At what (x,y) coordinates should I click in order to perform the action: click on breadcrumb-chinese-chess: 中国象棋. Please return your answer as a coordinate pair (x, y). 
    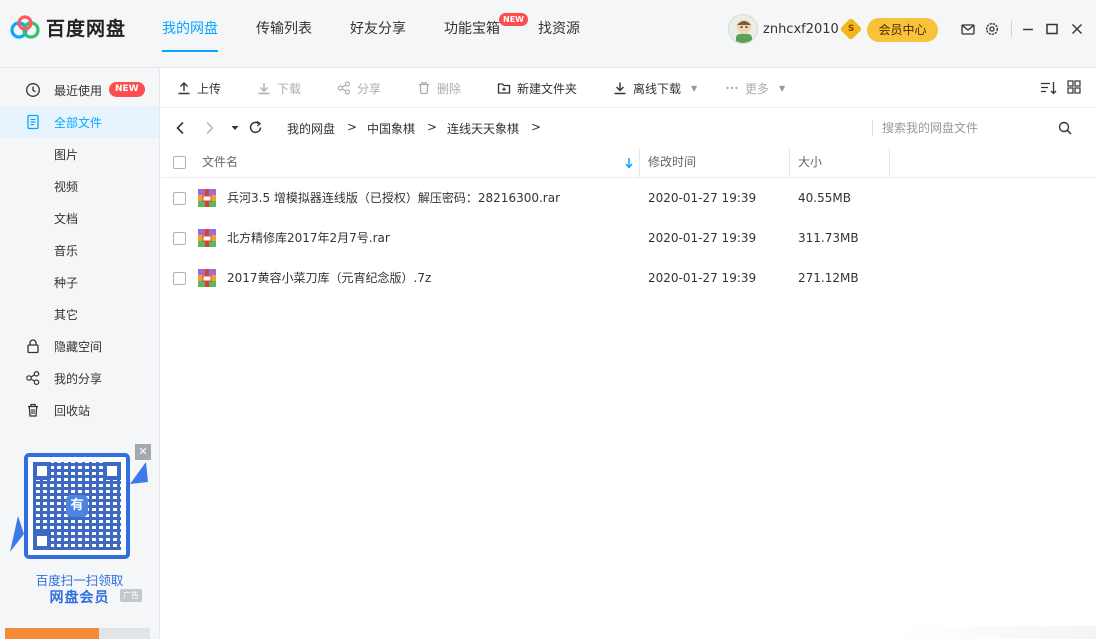
    Looking at the image, I should click on (391, 128).